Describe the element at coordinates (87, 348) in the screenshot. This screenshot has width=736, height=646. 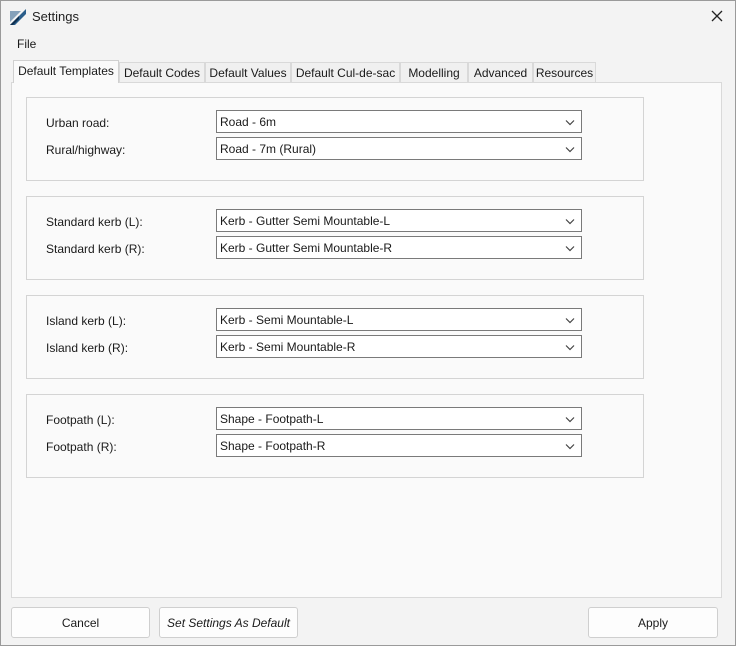
I see `island-kerb-r-label: Island kerb (R):` at that location.